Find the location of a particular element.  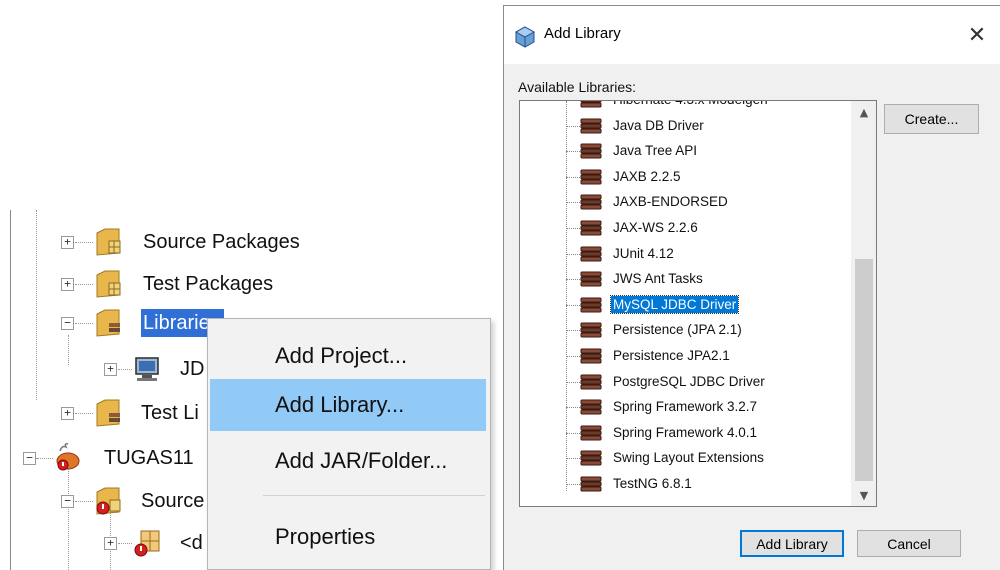

scroll-down-icon: ▼ is located at coordinates (863, 495).